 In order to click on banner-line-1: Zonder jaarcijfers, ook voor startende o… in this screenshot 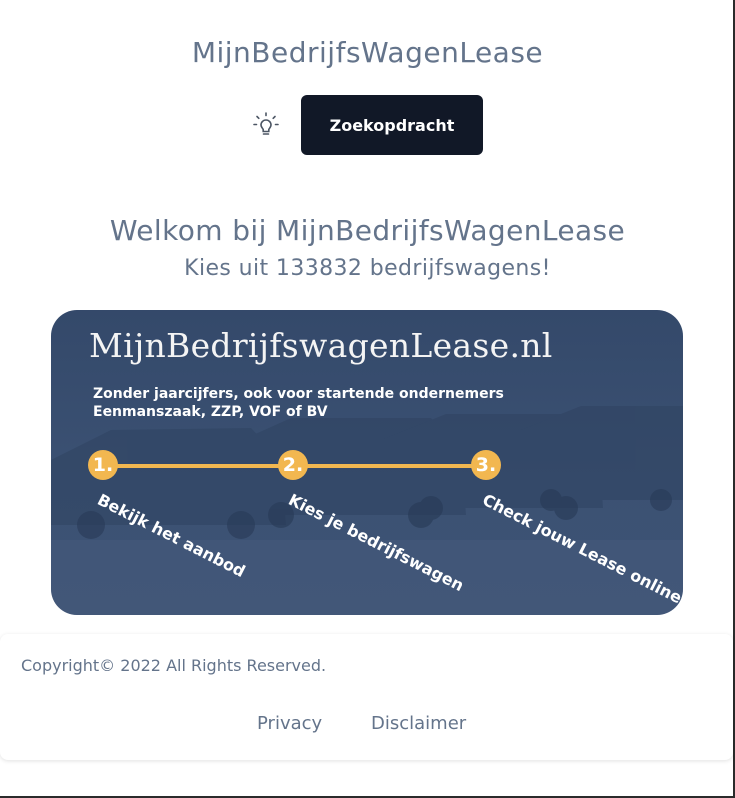, I will do `click(298, 394)`.